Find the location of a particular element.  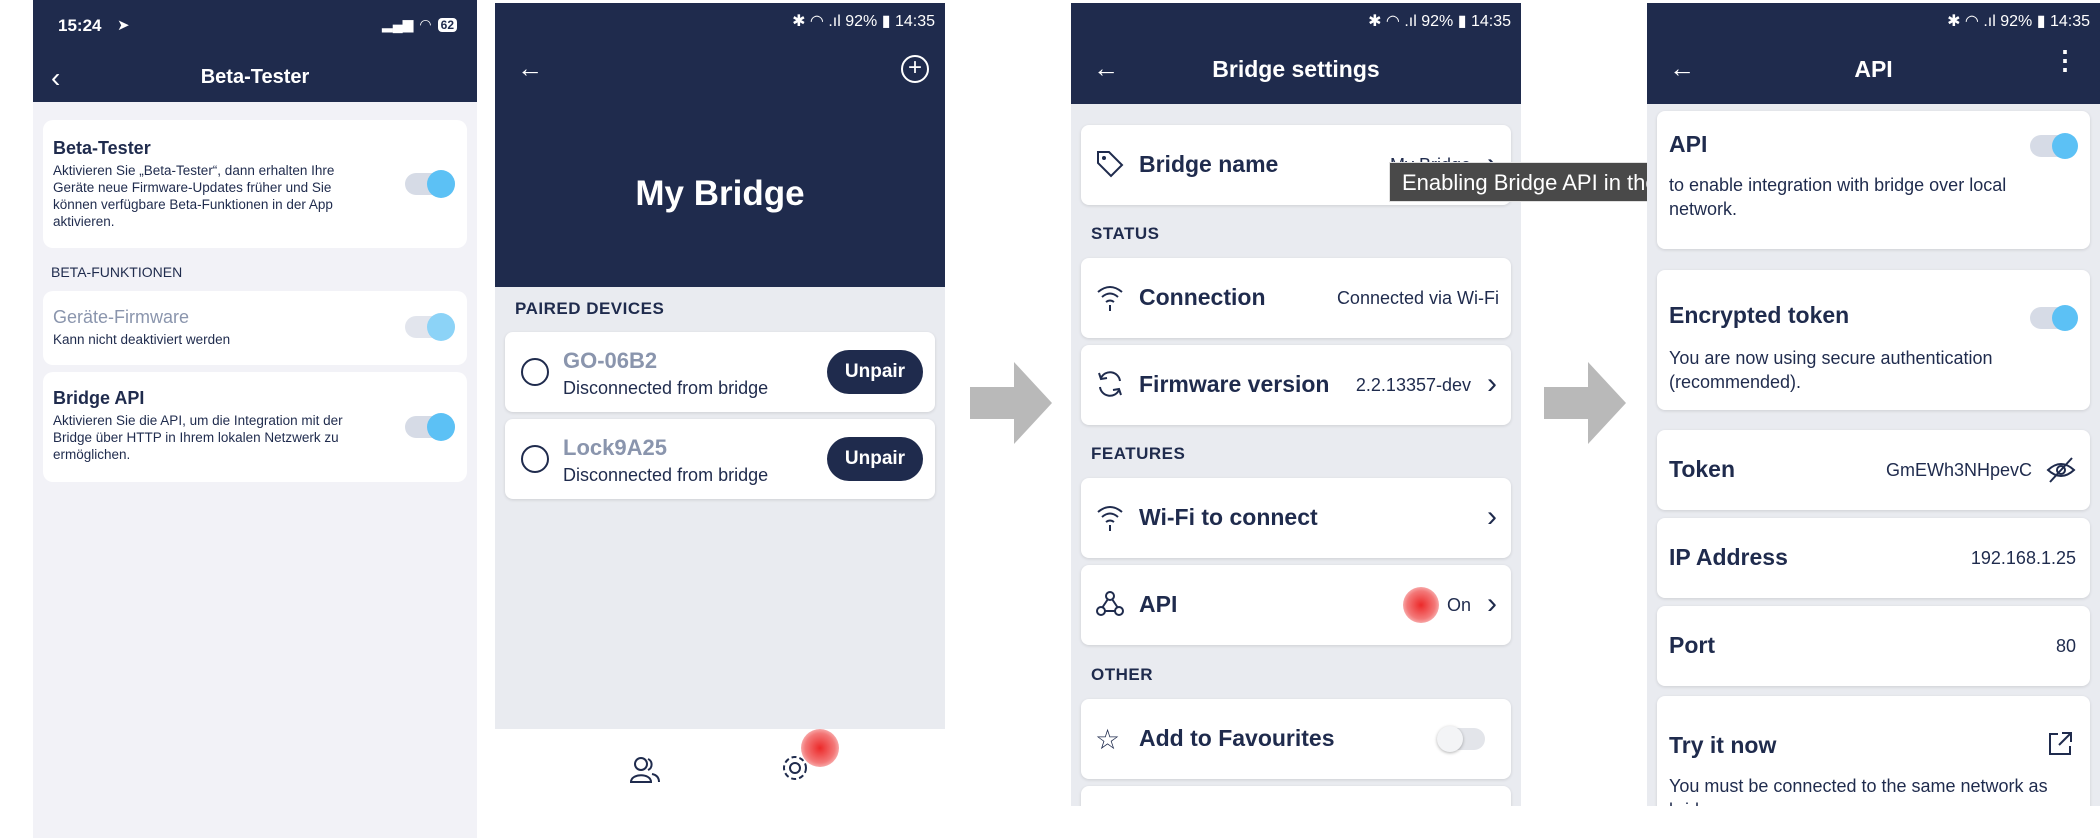

header: ✱ ◠ .ıl 92% ▮ 14:35 ← Bridge settings is located at coordinates (1296, 53).